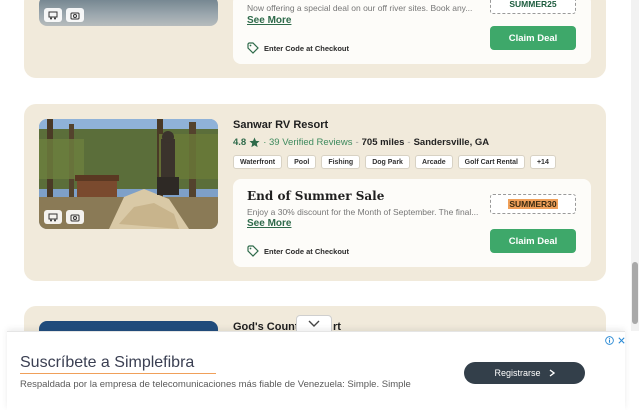 Image resolution: width=639 pixels, height=410 pixels. I want to click on ad-controls, so click(615, 340).